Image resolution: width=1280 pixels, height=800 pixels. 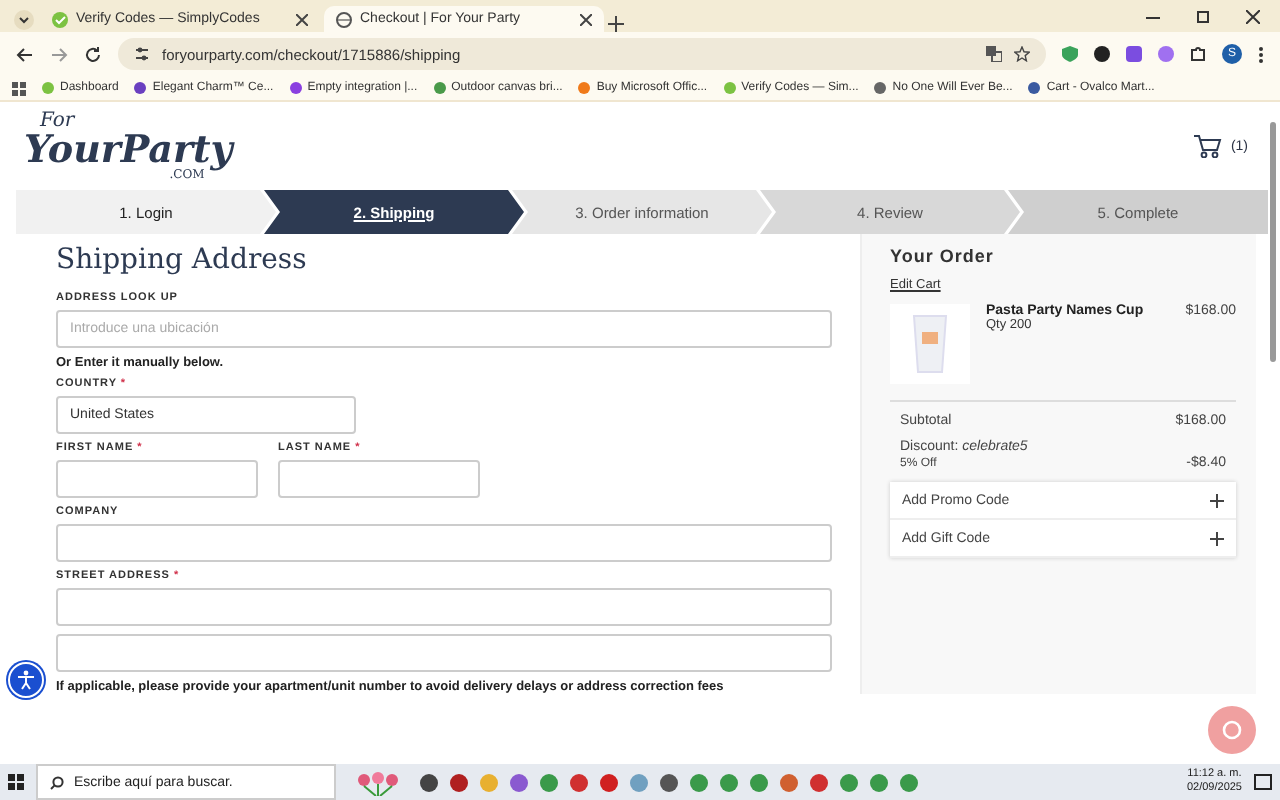 What do you see at coordinates (1203, 16) in the screenshot?
I see `restore-icon` at bounding box center [1203, 16].